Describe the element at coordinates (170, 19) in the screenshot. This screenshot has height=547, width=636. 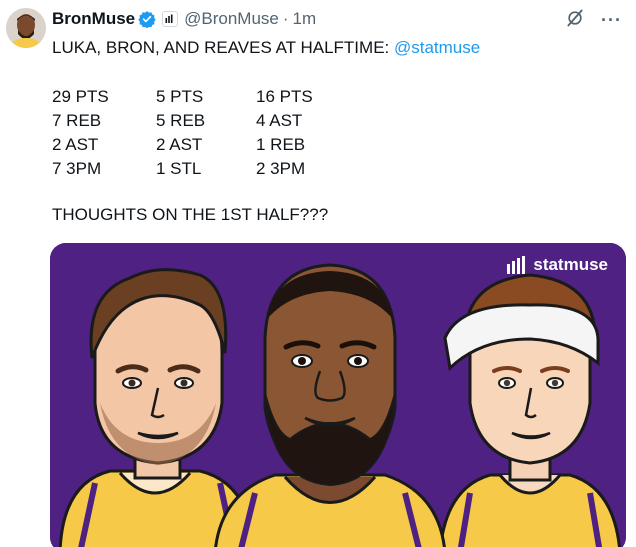
I see `statmuse-affiliate-icon` at that location.